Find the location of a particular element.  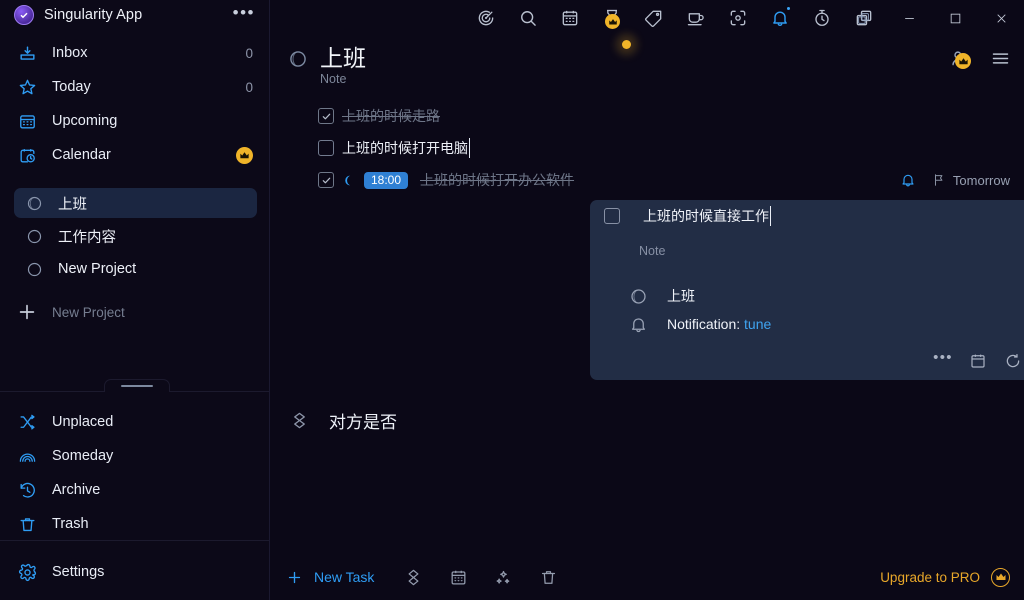

page-subtitle: Note is located at coordinates (333, 79).